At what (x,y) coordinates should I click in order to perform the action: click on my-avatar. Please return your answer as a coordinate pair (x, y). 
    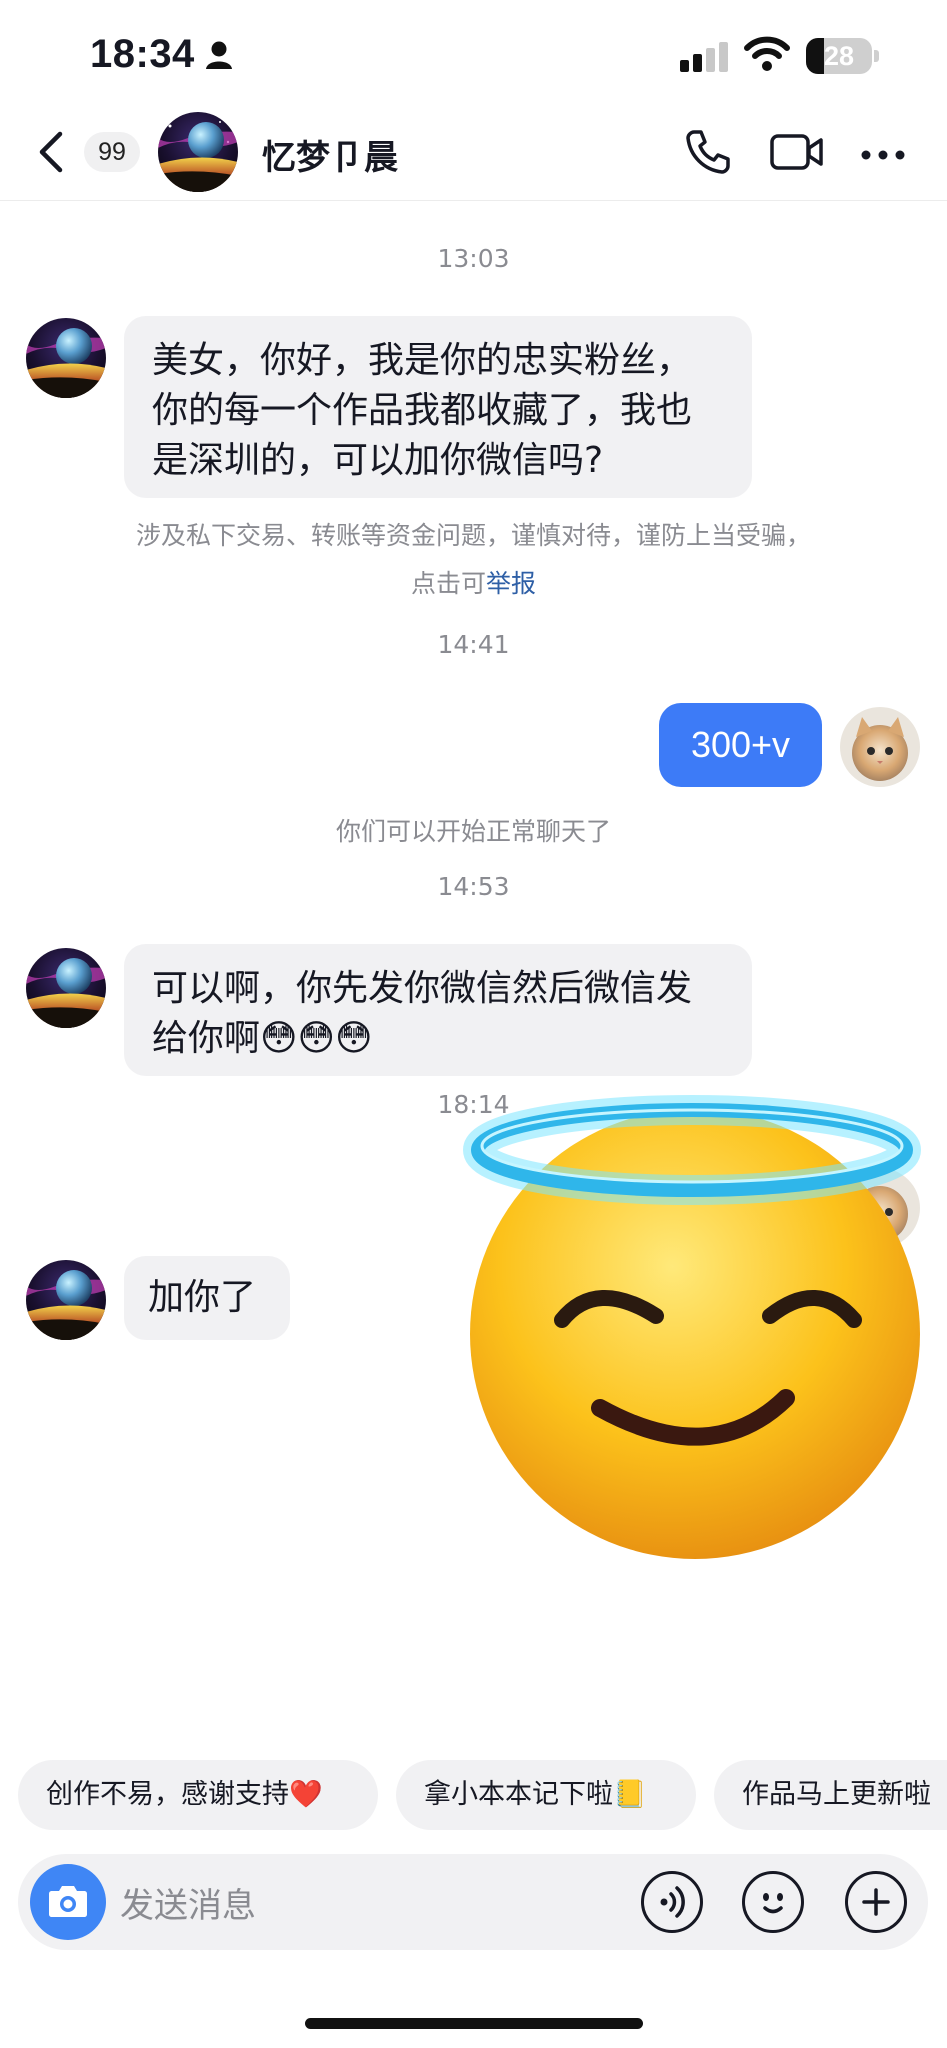
    Looking at the image, I should click on (880, 747).